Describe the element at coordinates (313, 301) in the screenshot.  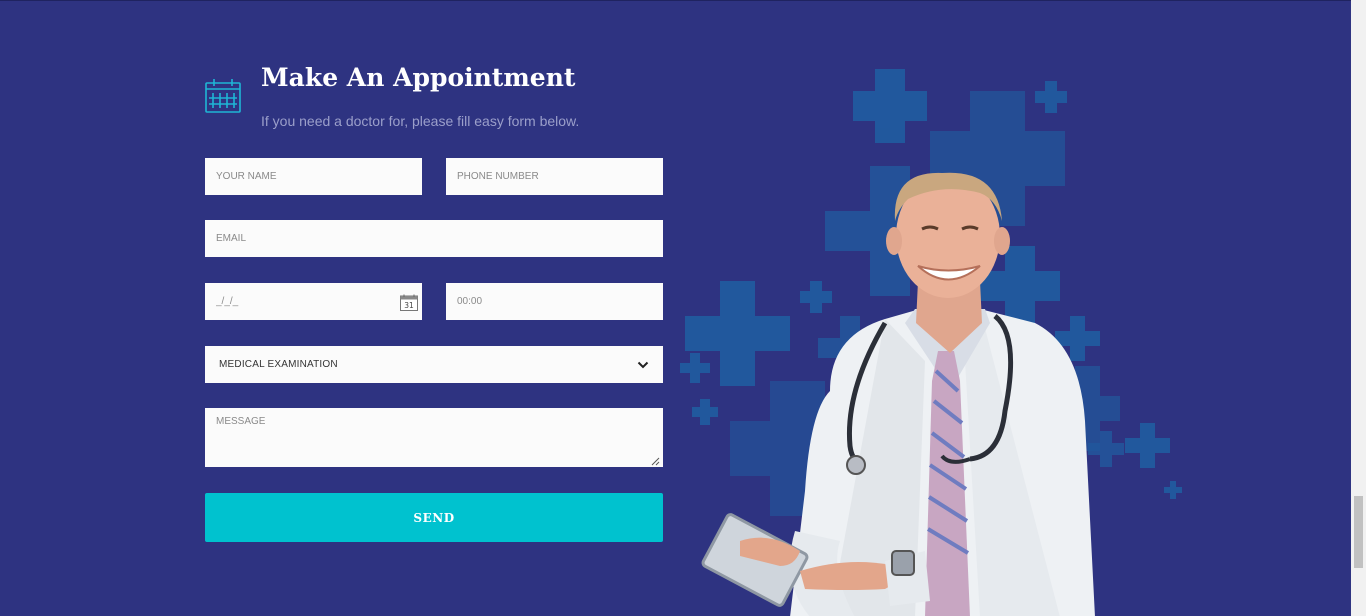
I see `date-input` at that location.